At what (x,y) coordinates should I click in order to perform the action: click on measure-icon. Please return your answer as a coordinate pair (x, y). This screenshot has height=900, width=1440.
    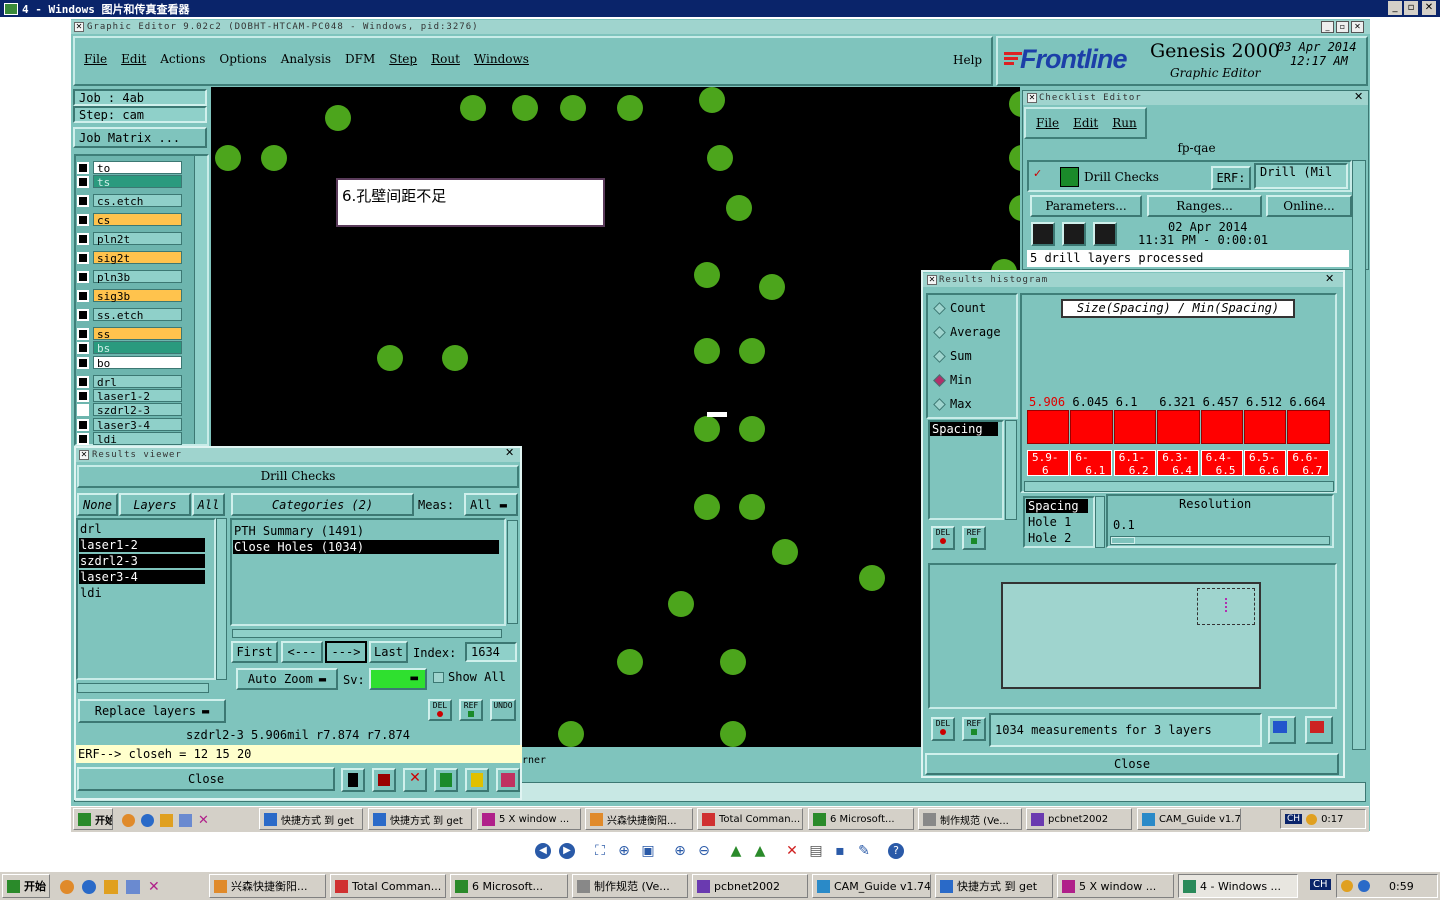
    Looking at the image, I should click on (446, 780).